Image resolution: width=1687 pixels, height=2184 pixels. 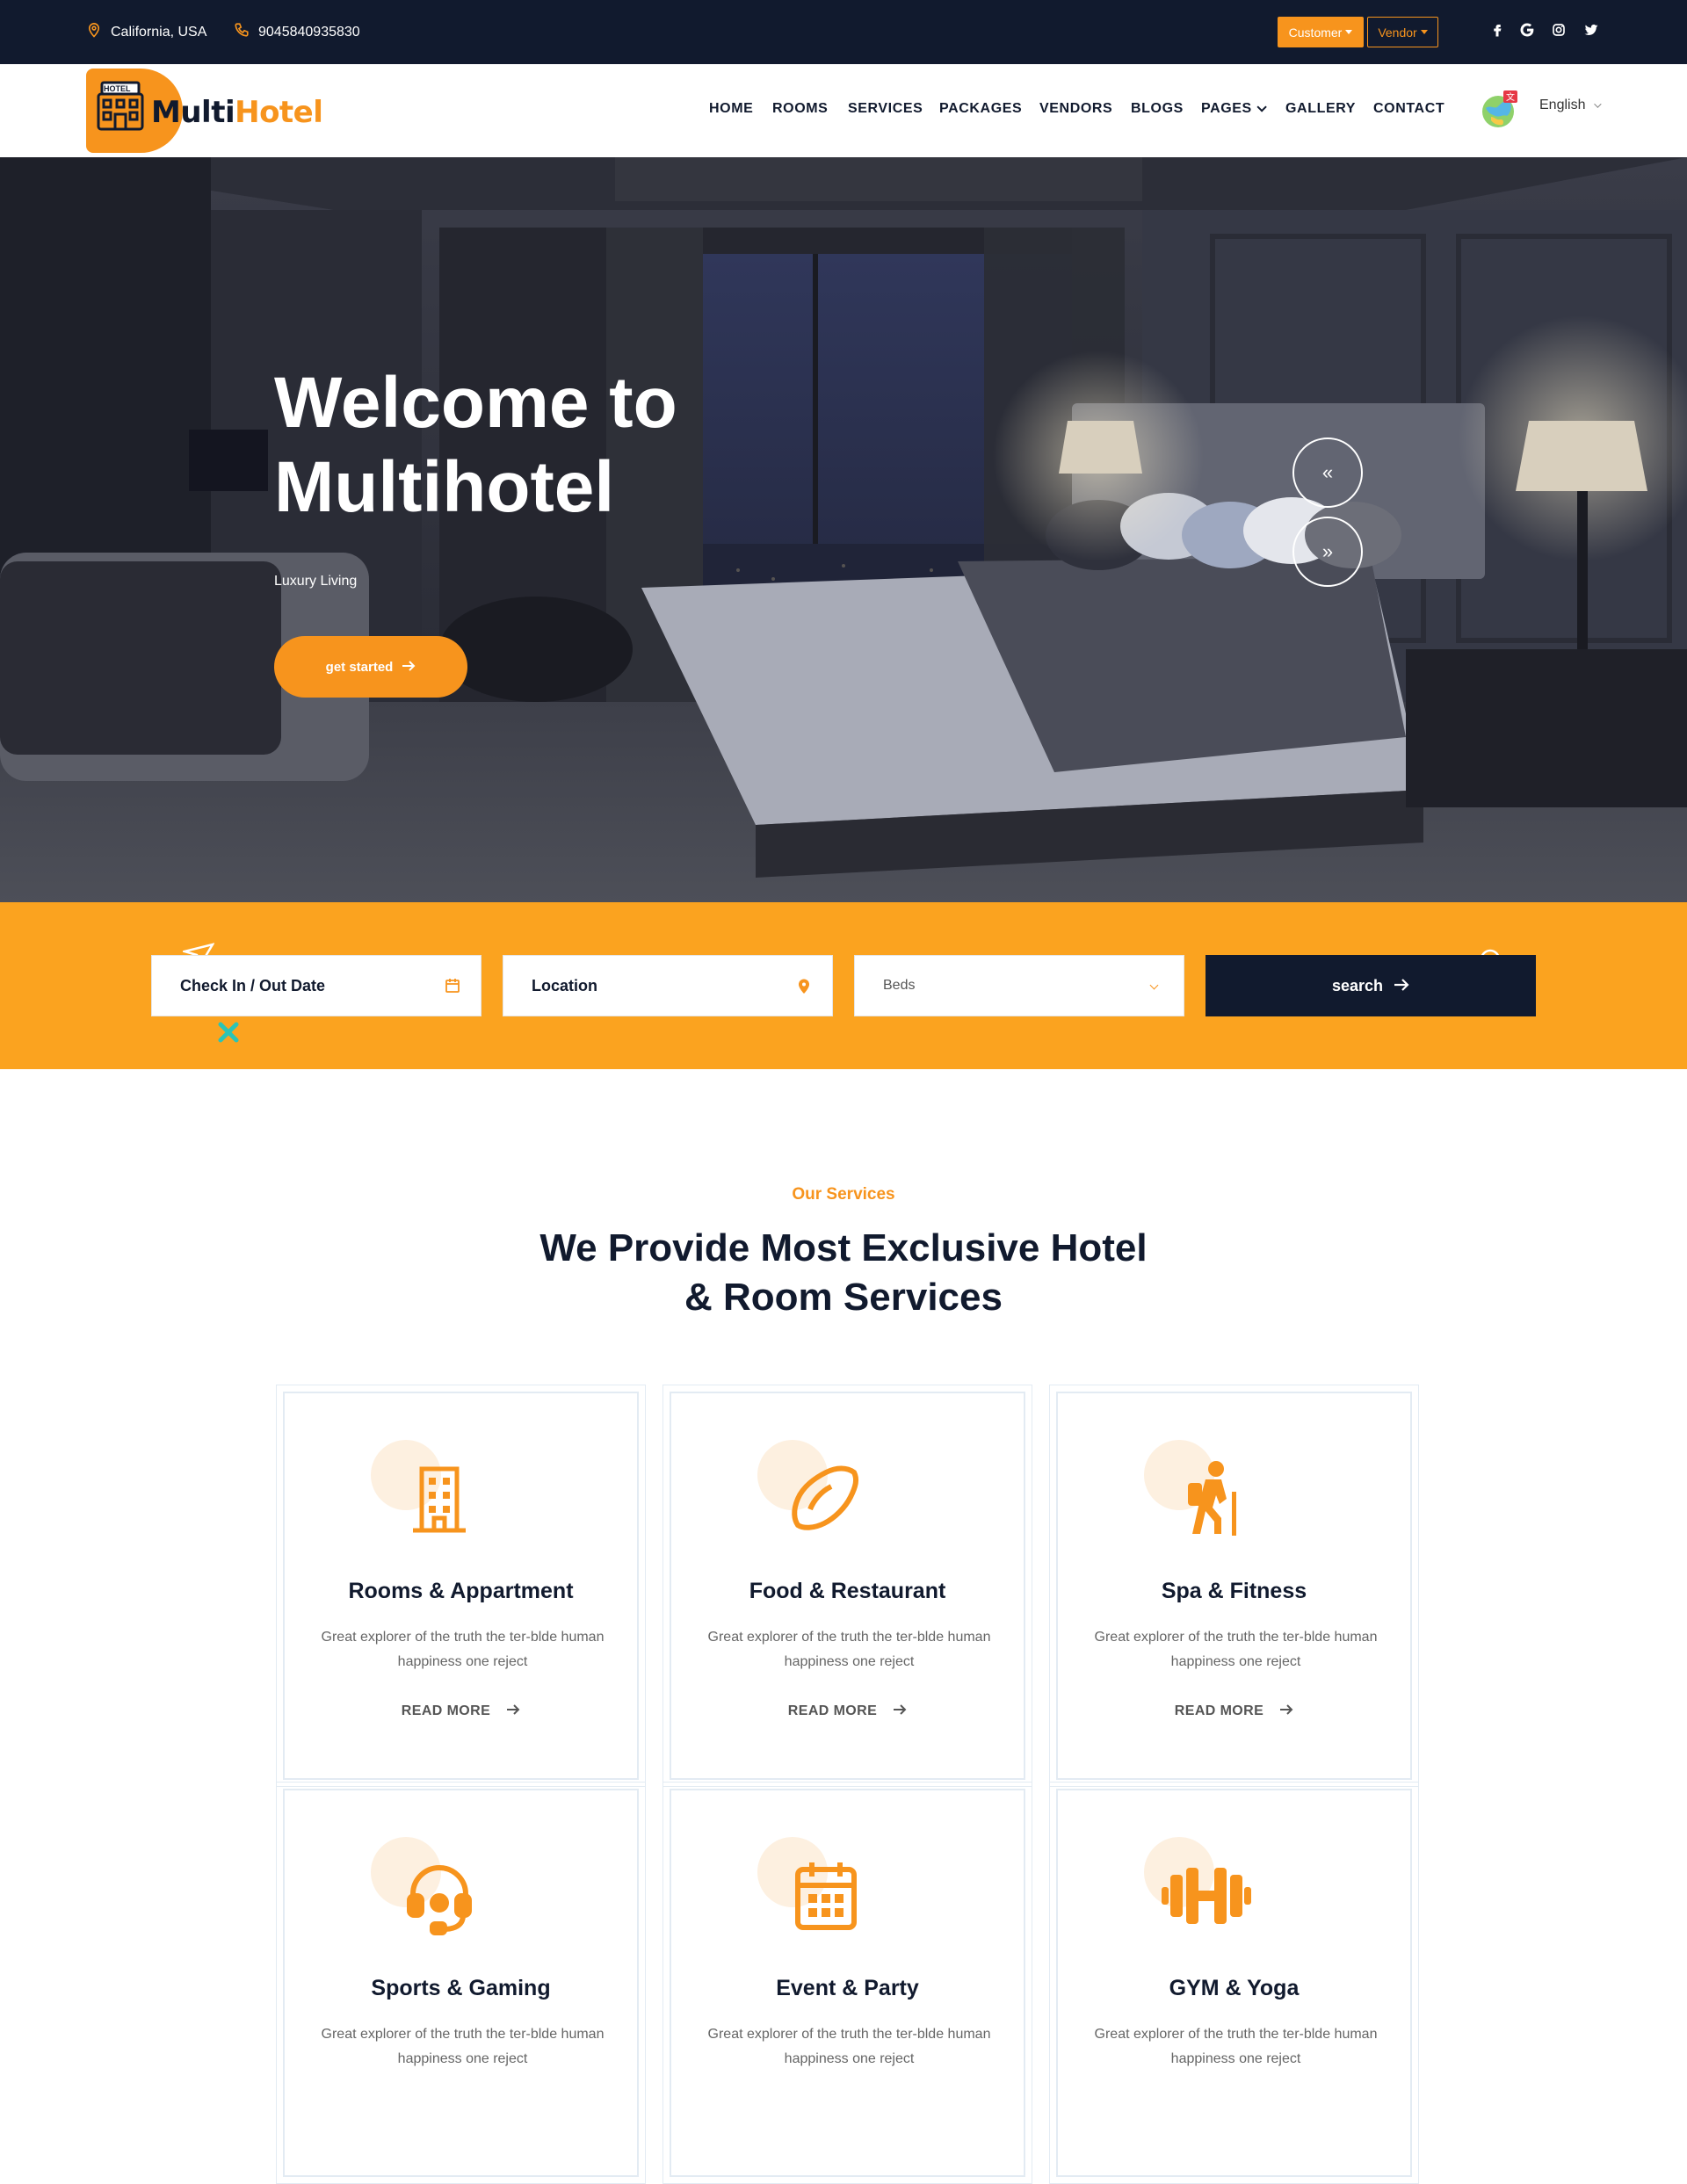 I want to click on services-eyebrow: Our Services, so click(x=843, y=1194).